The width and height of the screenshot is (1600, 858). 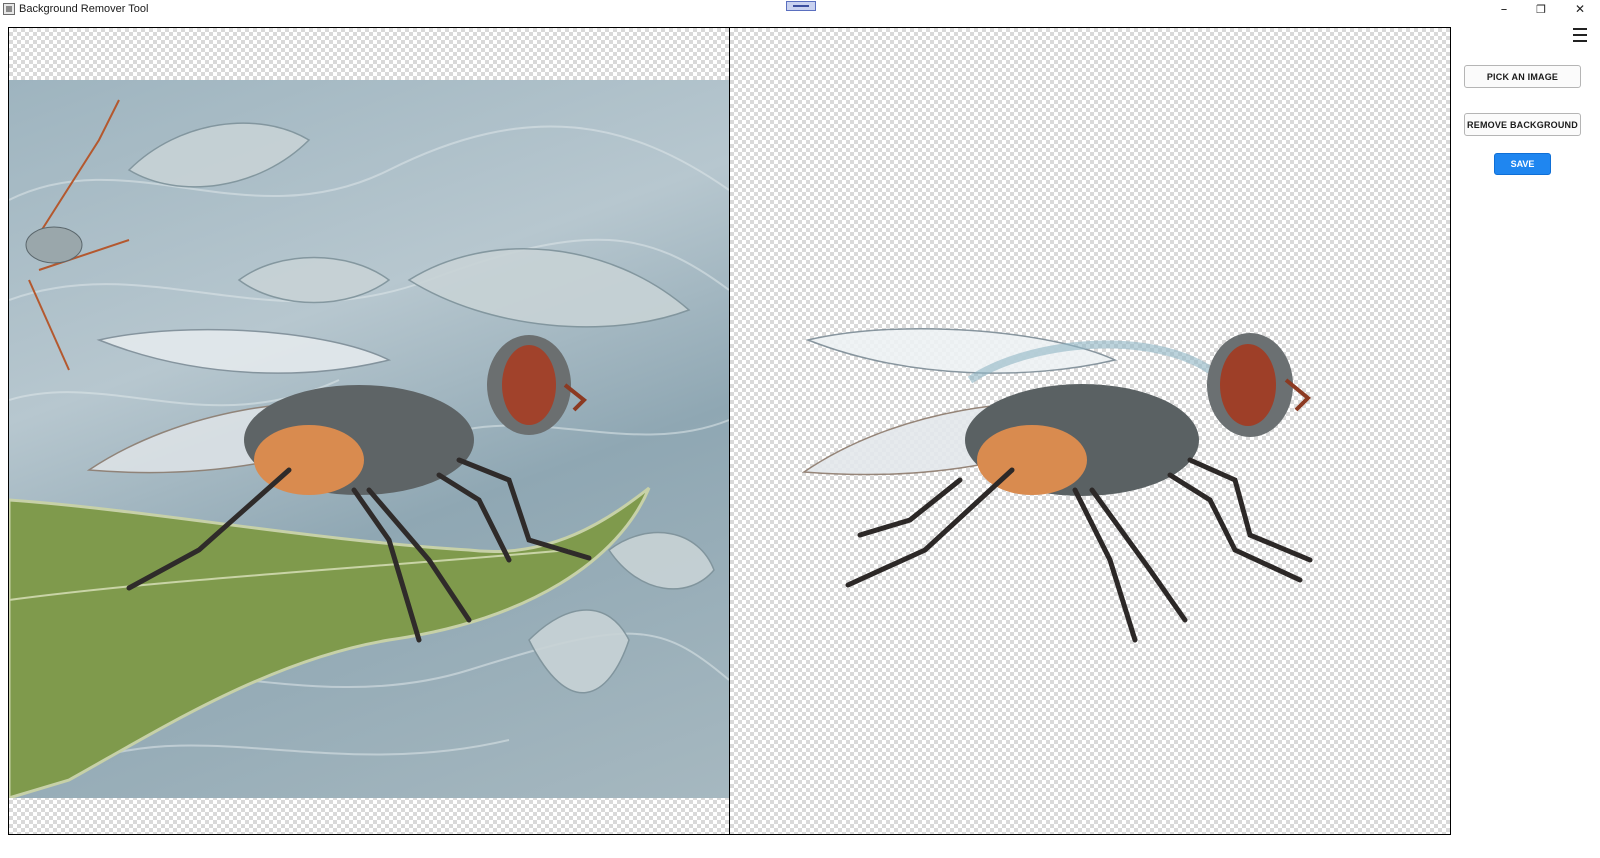 What do you see at coordinates (1522, 124) in the screenshot?
I see `remove-background-button: REMOVE BACKGROUND` at bounding box center [1522, 124].